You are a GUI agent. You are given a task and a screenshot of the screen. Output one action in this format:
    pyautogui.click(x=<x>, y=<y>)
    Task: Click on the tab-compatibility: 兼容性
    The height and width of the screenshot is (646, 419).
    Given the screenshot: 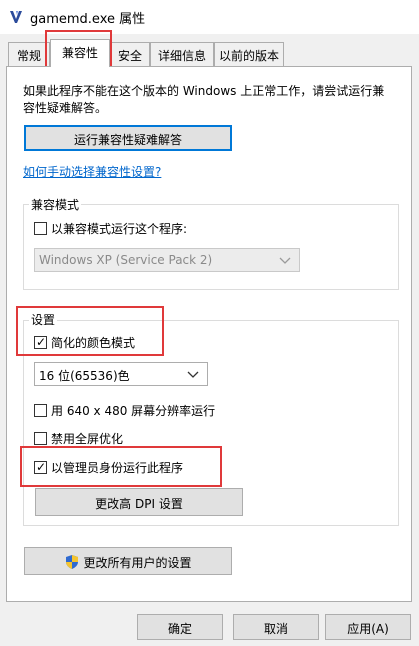 What is the action you would take?
    pyautogui.click(x=80, y=53)
    